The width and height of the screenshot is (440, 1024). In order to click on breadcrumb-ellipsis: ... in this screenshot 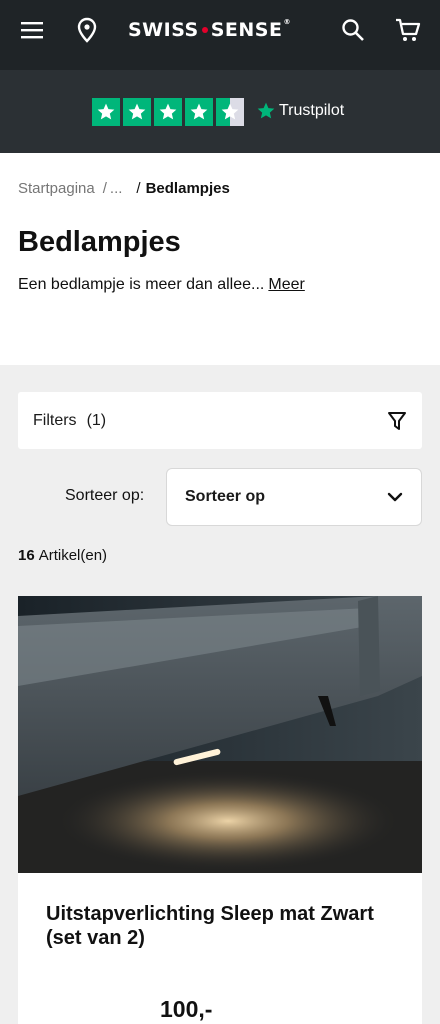, I will do `click(116, 188)`.